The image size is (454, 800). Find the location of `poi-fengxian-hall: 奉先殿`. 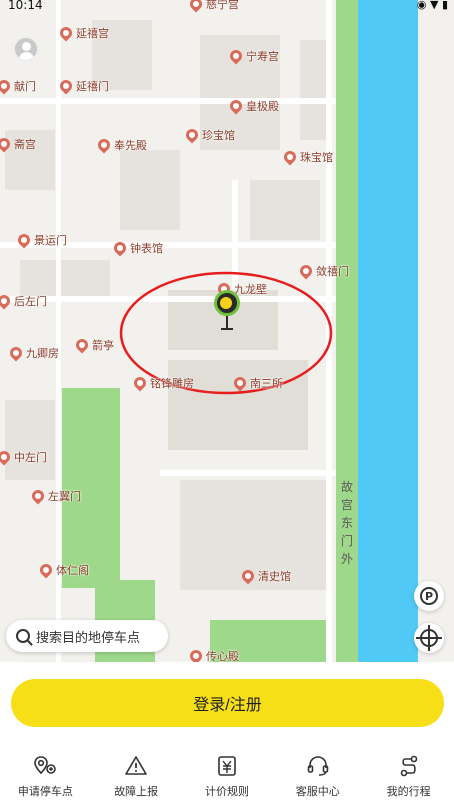

poi-fengxian-hall: 奉先殿 is located at coordinates (121, 145).